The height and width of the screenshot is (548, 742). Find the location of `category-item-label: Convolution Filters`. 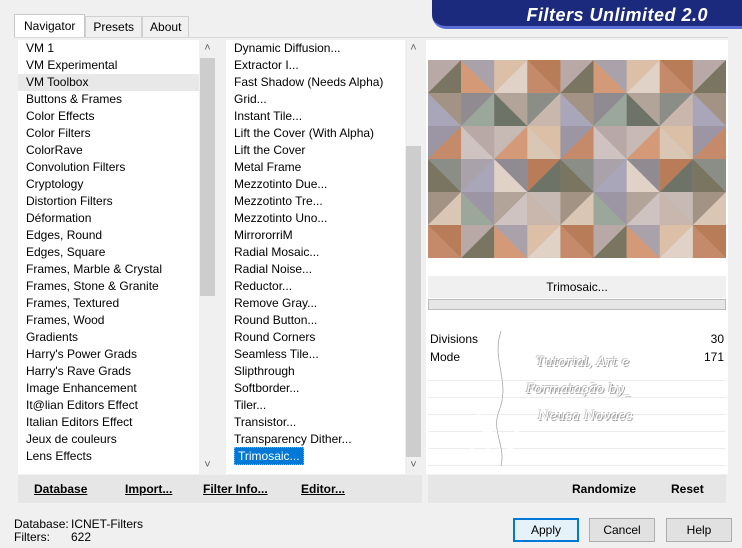

category-item-label: Convolution Filters is located at coordinates (76, 167).